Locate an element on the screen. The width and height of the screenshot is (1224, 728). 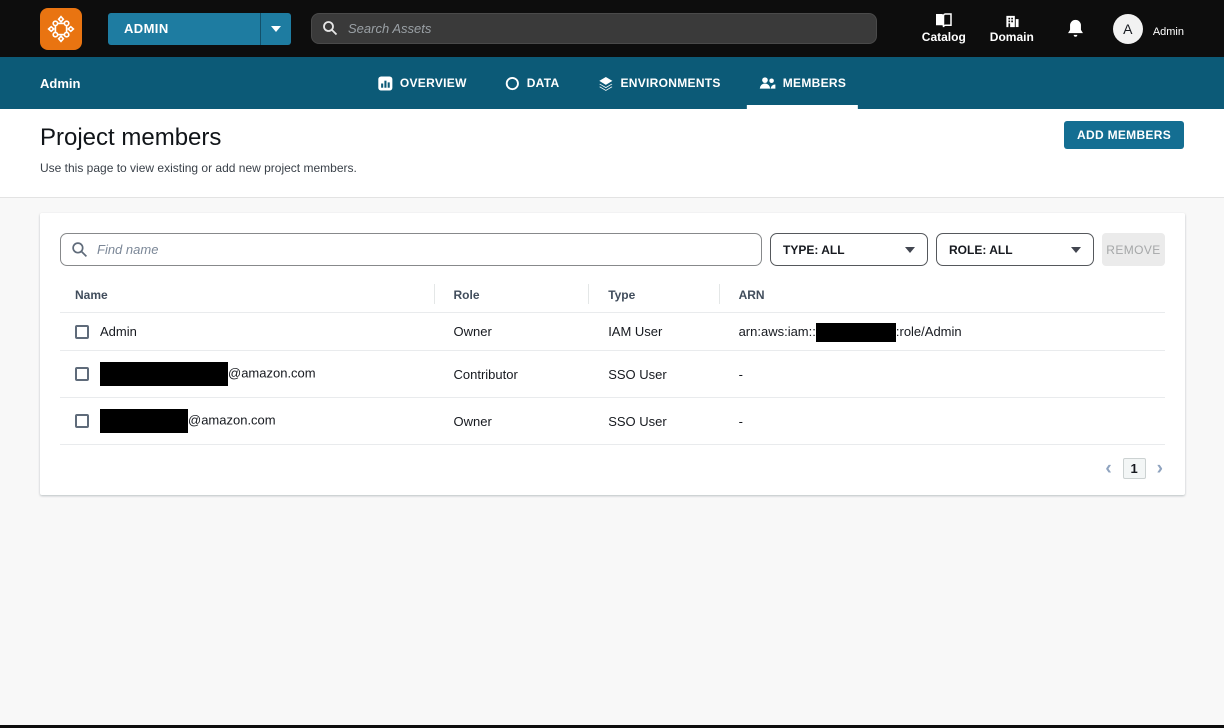
column-header-arn: ARN is located at coordinates (941, 297).